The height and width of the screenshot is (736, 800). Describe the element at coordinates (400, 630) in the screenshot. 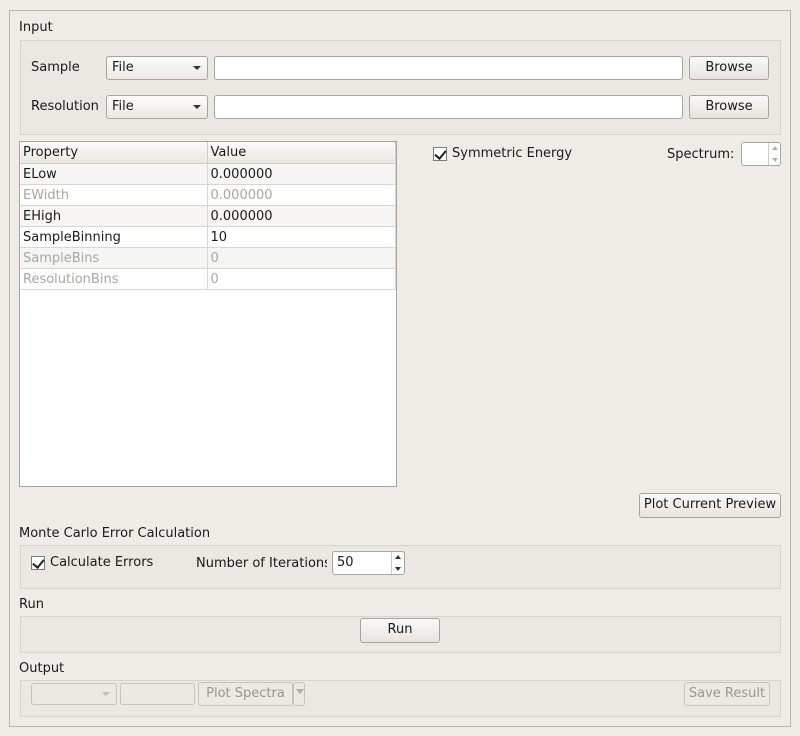

I see `run-button: Run` at that location.